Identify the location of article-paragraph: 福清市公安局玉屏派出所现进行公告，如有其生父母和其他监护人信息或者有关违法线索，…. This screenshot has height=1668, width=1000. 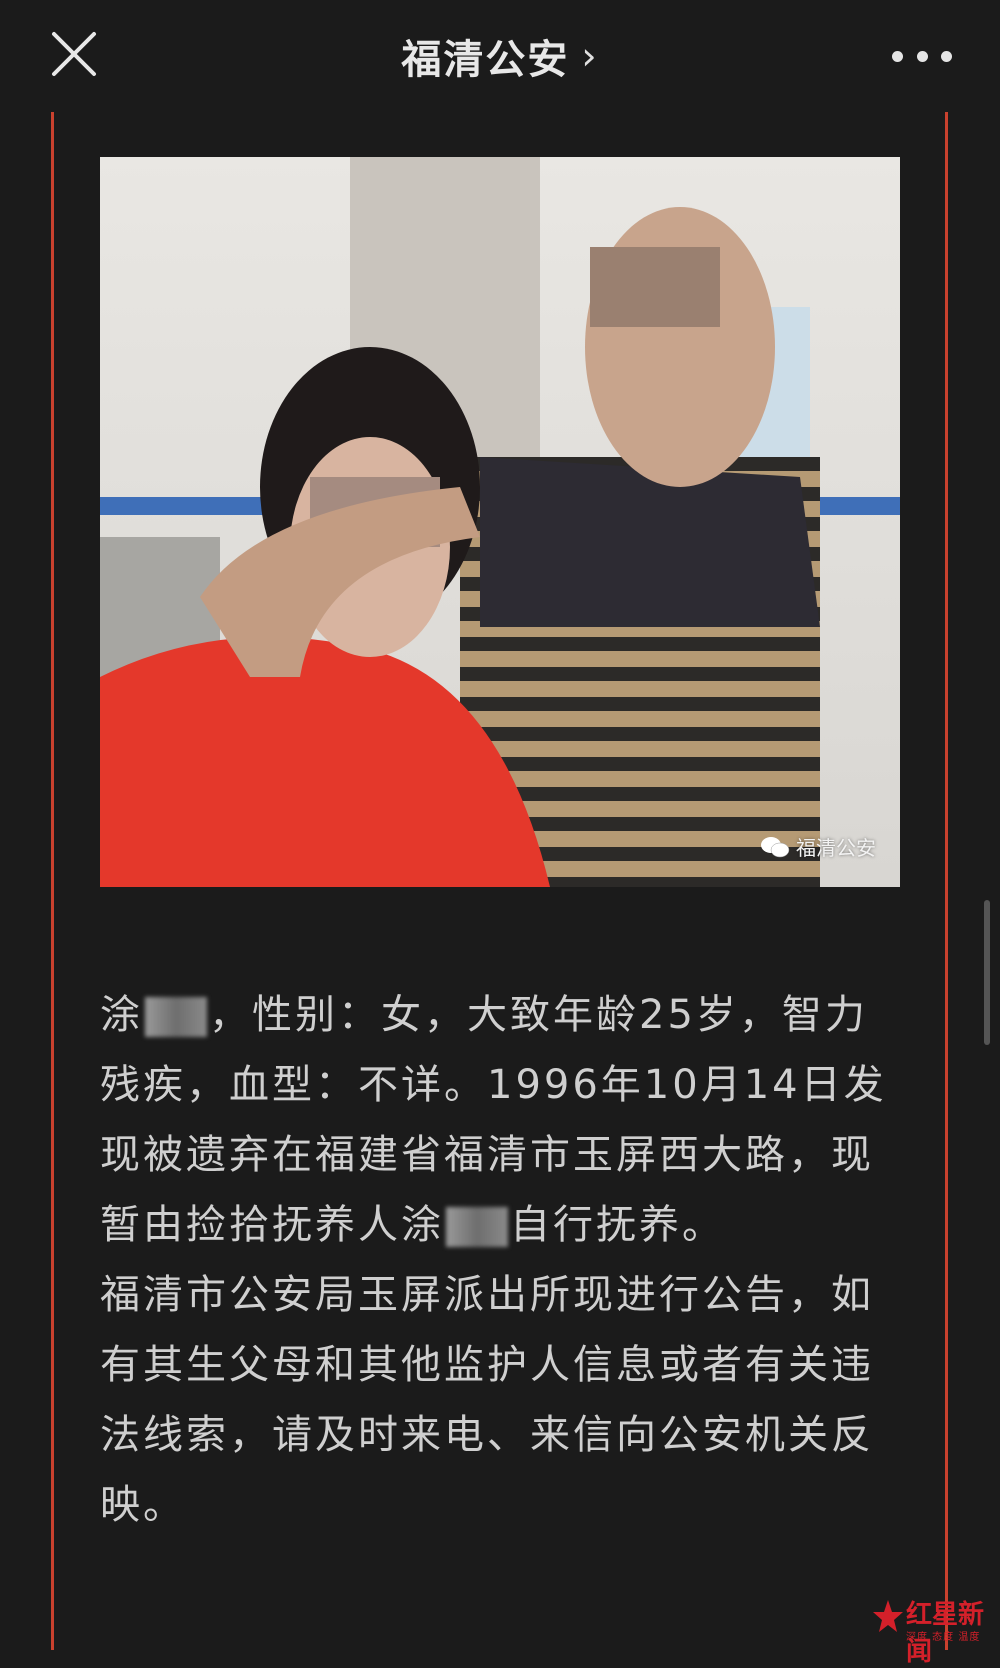
(487, 1400).